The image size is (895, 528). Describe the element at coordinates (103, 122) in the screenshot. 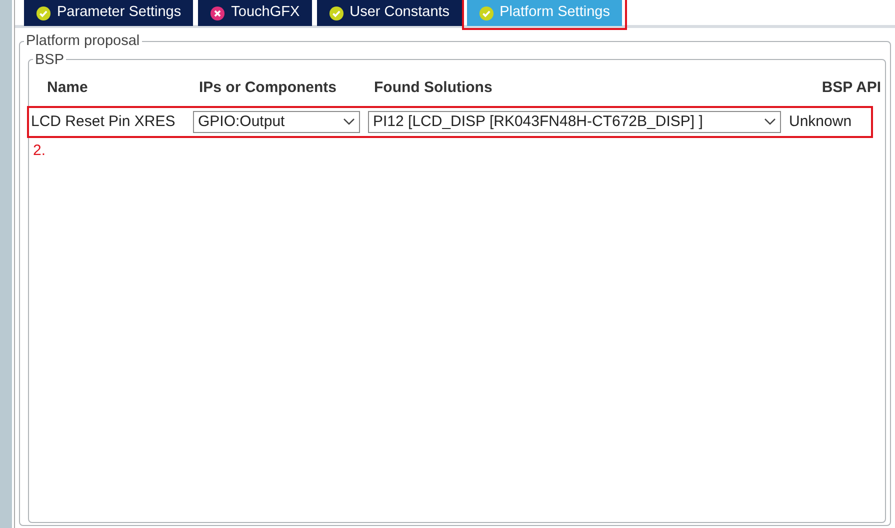

I see `table-cell-text: LCD Reset Pin XRES` at that location.